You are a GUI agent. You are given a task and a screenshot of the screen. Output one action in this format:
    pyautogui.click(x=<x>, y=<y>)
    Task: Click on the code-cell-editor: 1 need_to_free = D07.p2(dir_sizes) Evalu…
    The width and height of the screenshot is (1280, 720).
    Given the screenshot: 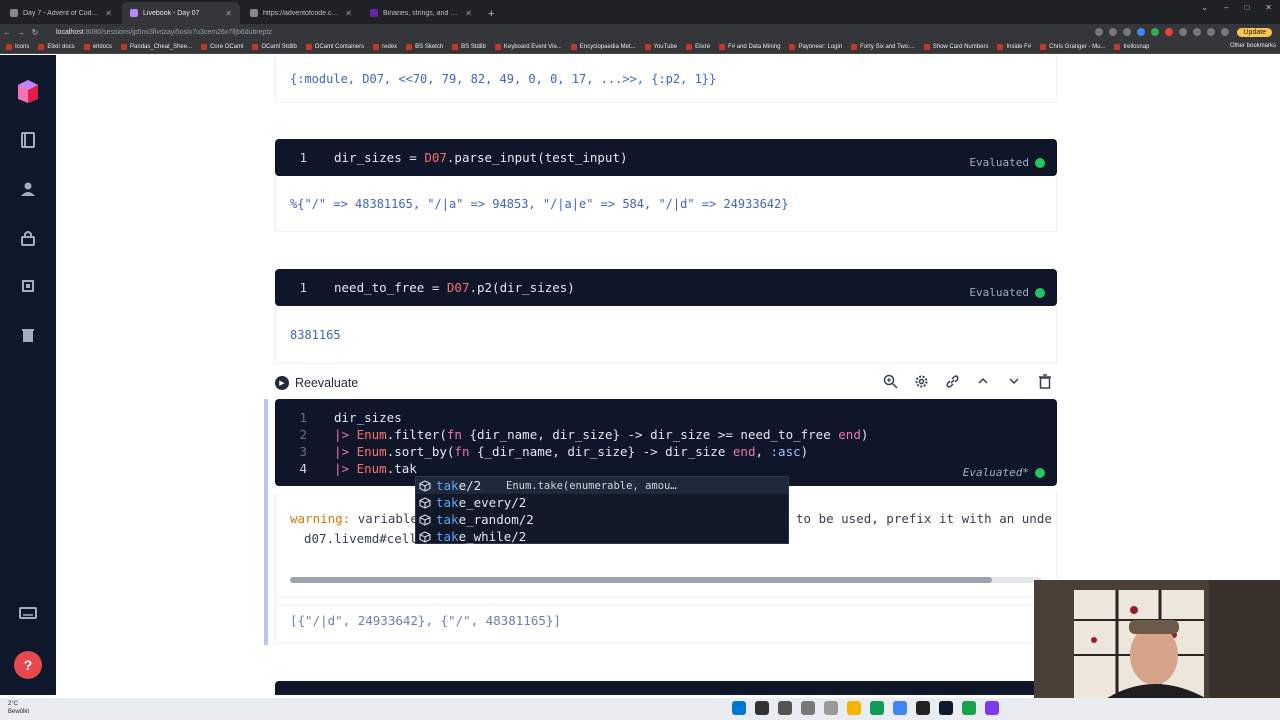 What is the action you would take?
    pyautogui.click(x=666, y=287)
    